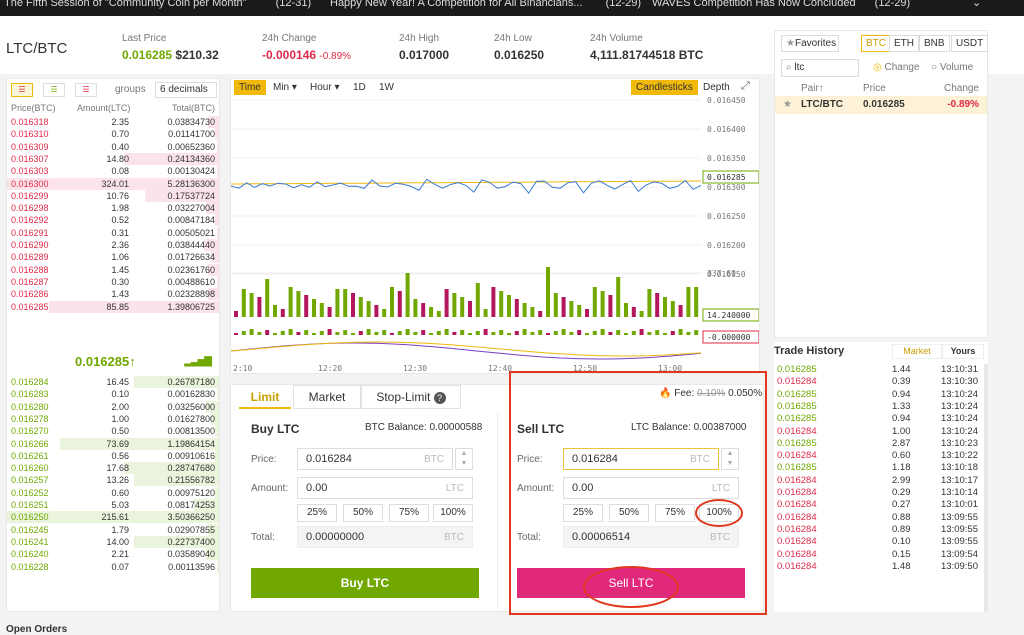 The height and width of the screenshot is (635, 1024). Describe the element at coordinates (113, 269) in the screenshot. I see `orderbook-row: 0.016288 1.45 0.02361760` at that location.